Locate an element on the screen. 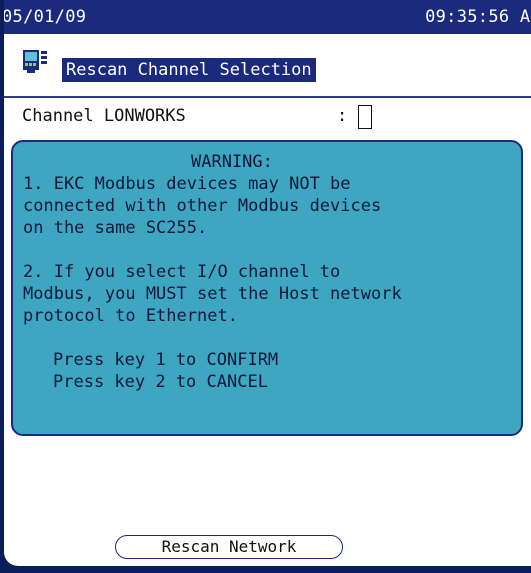  confirm-instruction: Press key 1 to CONFIRM is located at coordinates (166, 360).